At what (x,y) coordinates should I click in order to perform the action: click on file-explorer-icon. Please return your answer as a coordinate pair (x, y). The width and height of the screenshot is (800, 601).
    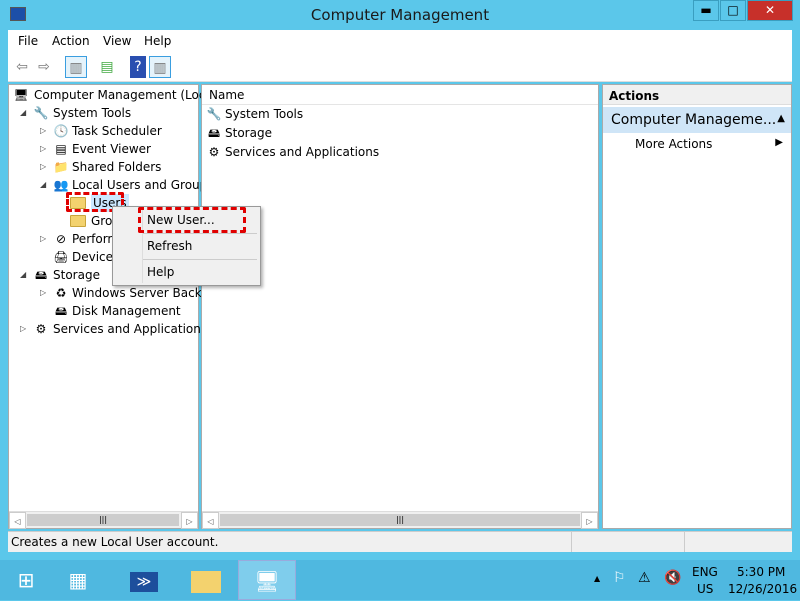
    Looking at the image, I should click on (206, 580).